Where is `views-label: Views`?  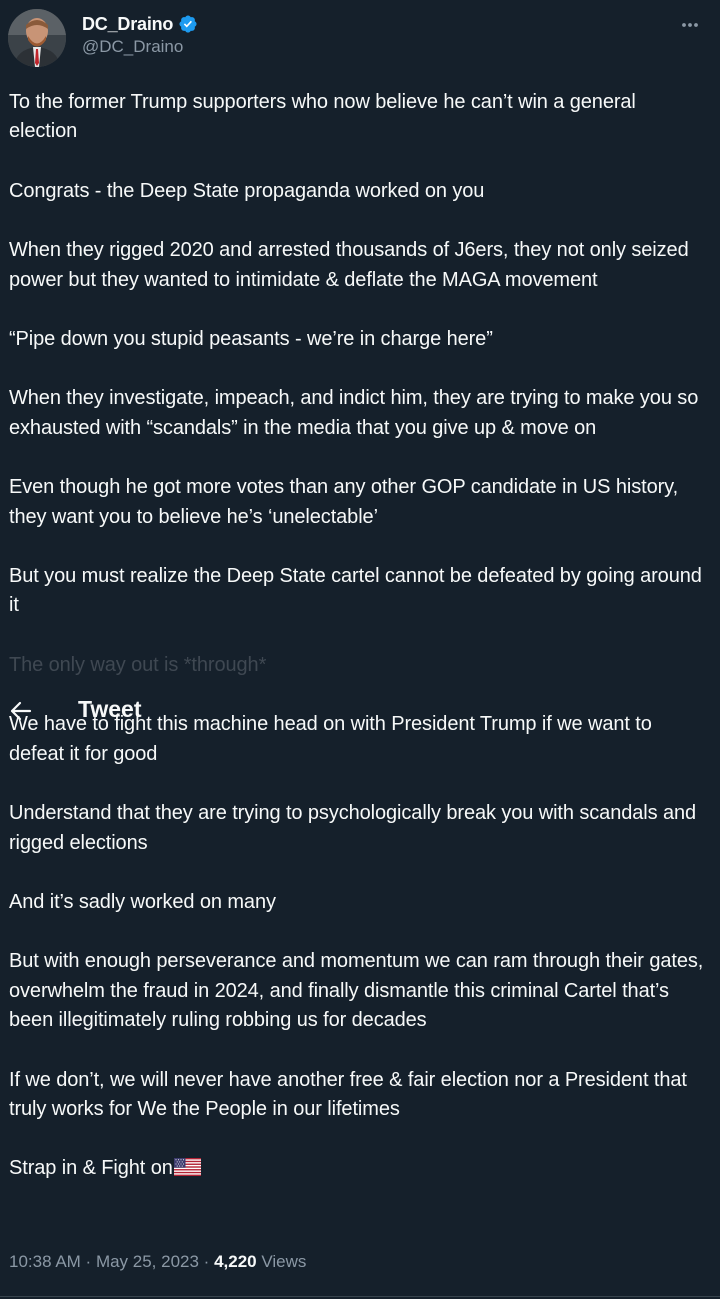 views-label: Views is located at coordinates (284, 1261).